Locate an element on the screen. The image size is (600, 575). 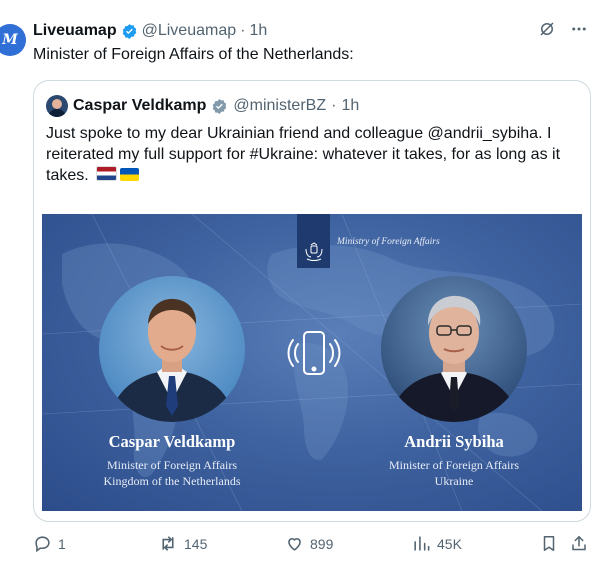
tweet-time: 1h is located at coordinates (258, 31).